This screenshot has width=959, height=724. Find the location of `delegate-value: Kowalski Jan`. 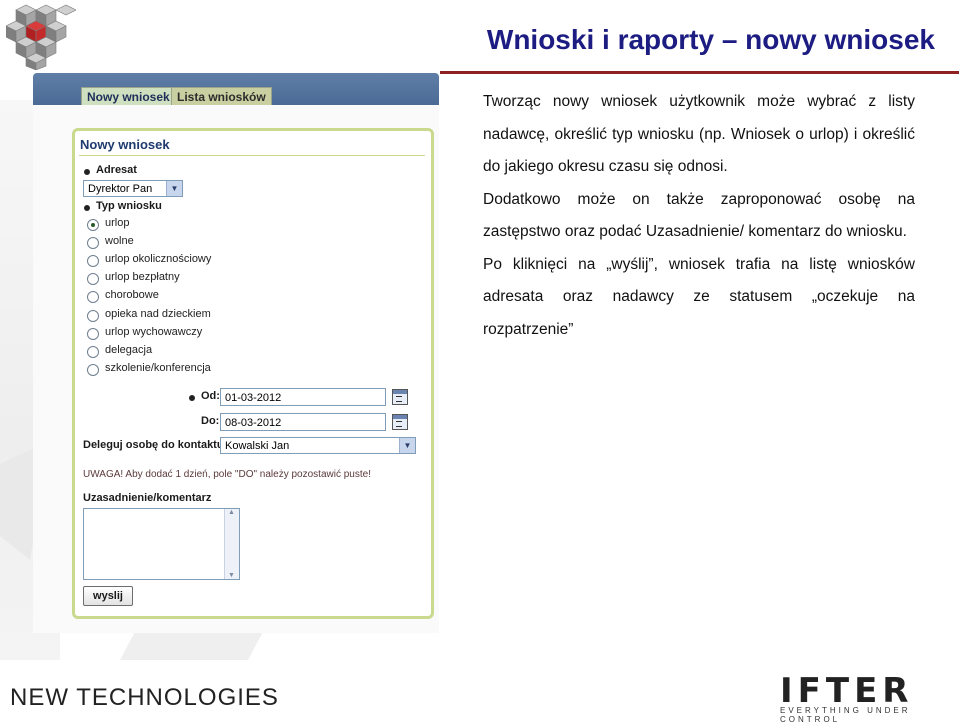

delegate-value: Kowalski Jan is located at coordinates (257, 446).